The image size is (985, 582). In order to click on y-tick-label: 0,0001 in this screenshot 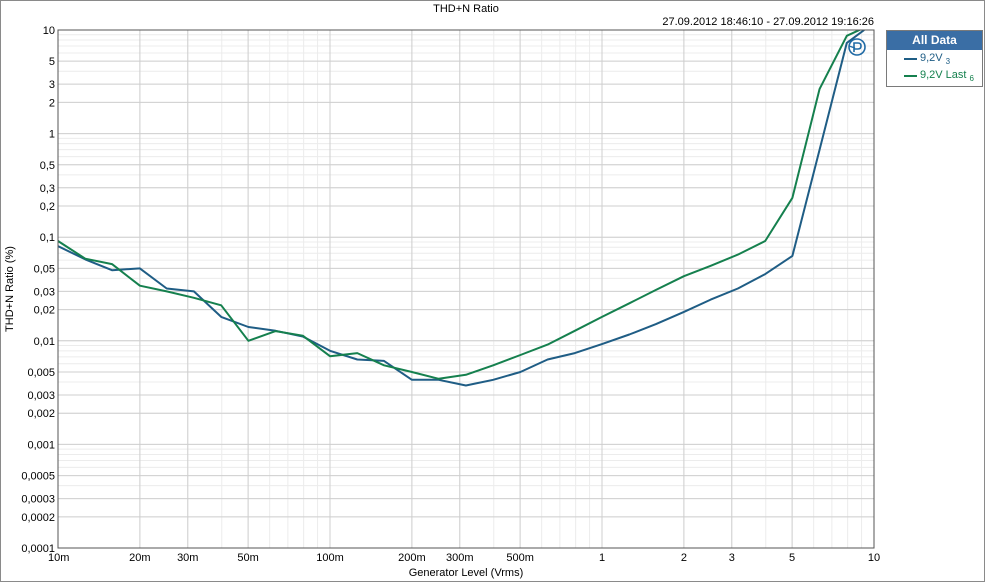, I will do `click(38, 549)`.